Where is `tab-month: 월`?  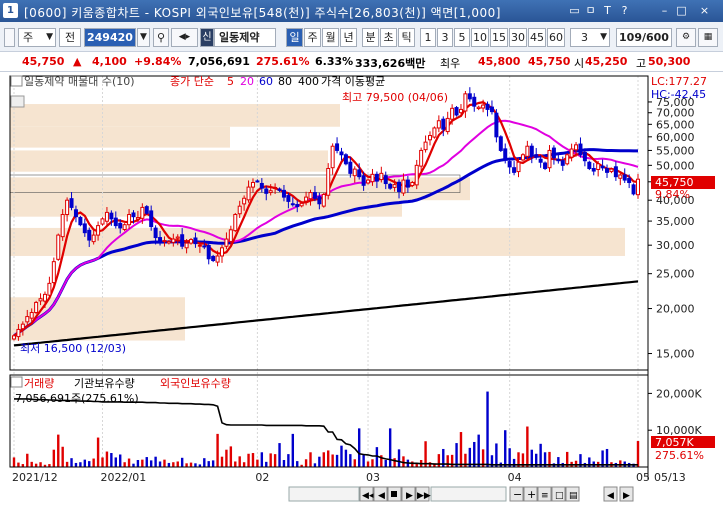
tab-month: 월 is located at coordinates (330, 37).